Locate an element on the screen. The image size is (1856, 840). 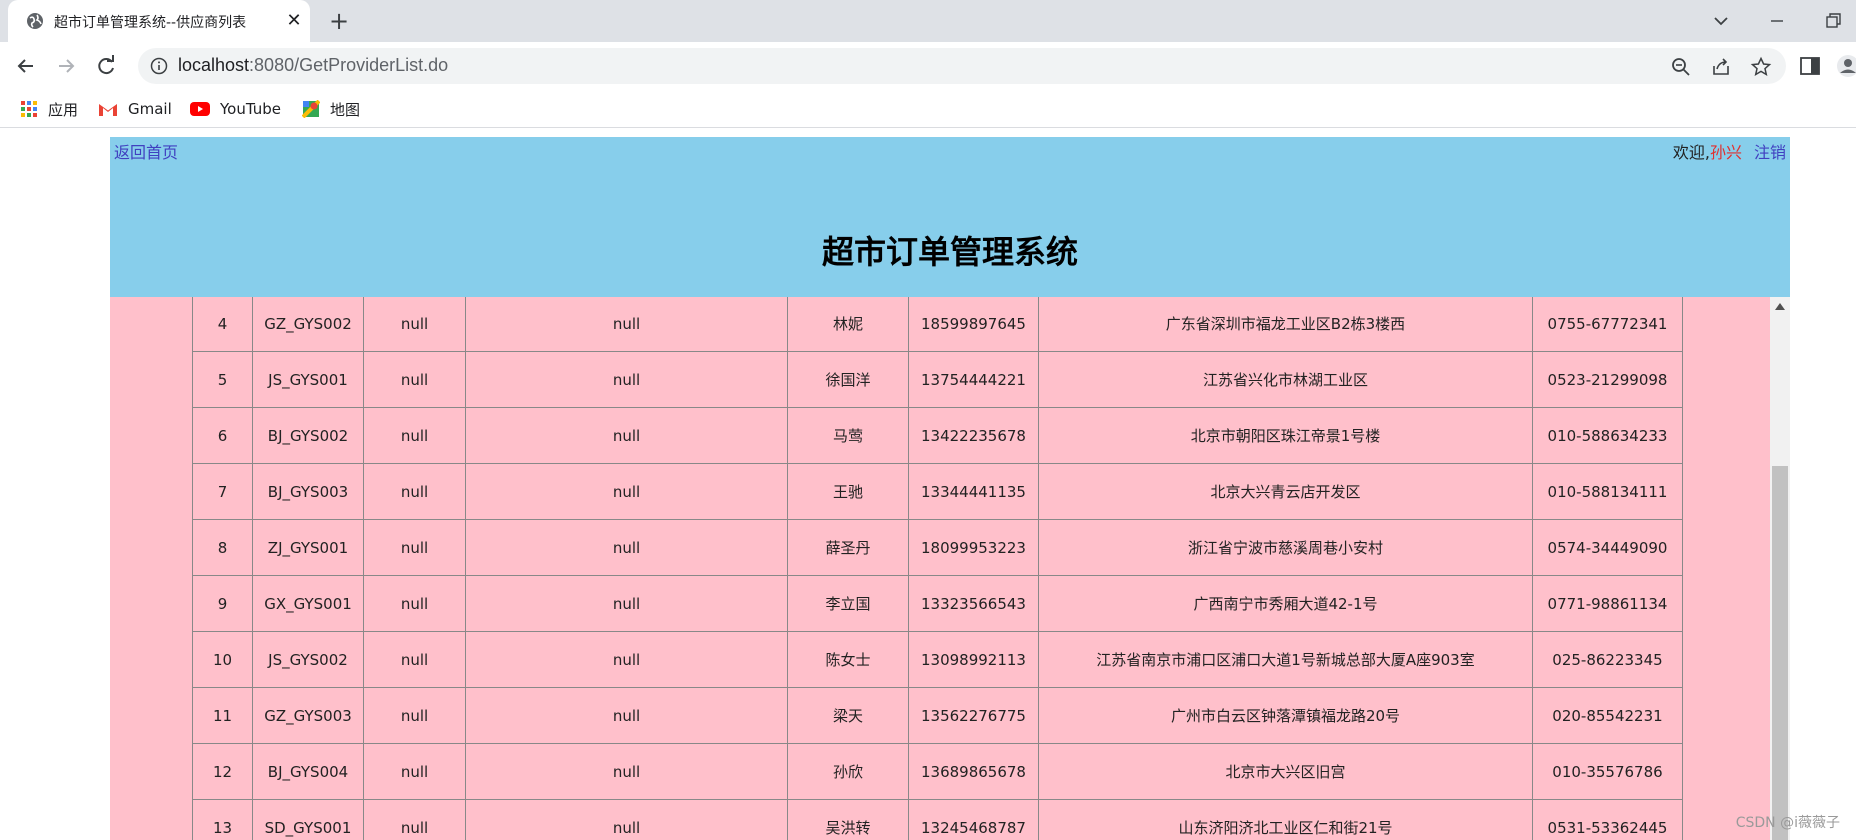
cell-phone: 13689865678 is located at coordinates (973, 771).